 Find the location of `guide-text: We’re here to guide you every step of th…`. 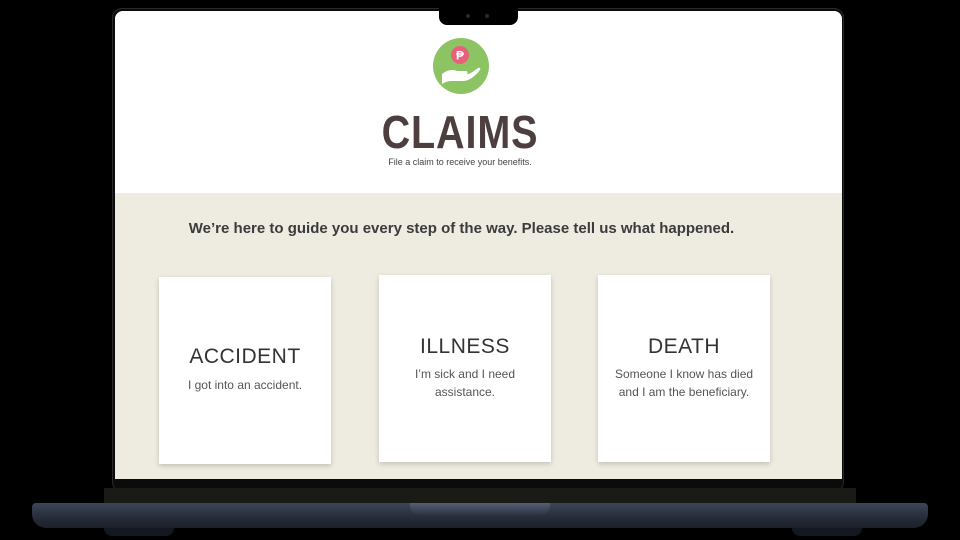

guide-text: We’re here to guide you every step of th… is located at coordinates (461, 228).